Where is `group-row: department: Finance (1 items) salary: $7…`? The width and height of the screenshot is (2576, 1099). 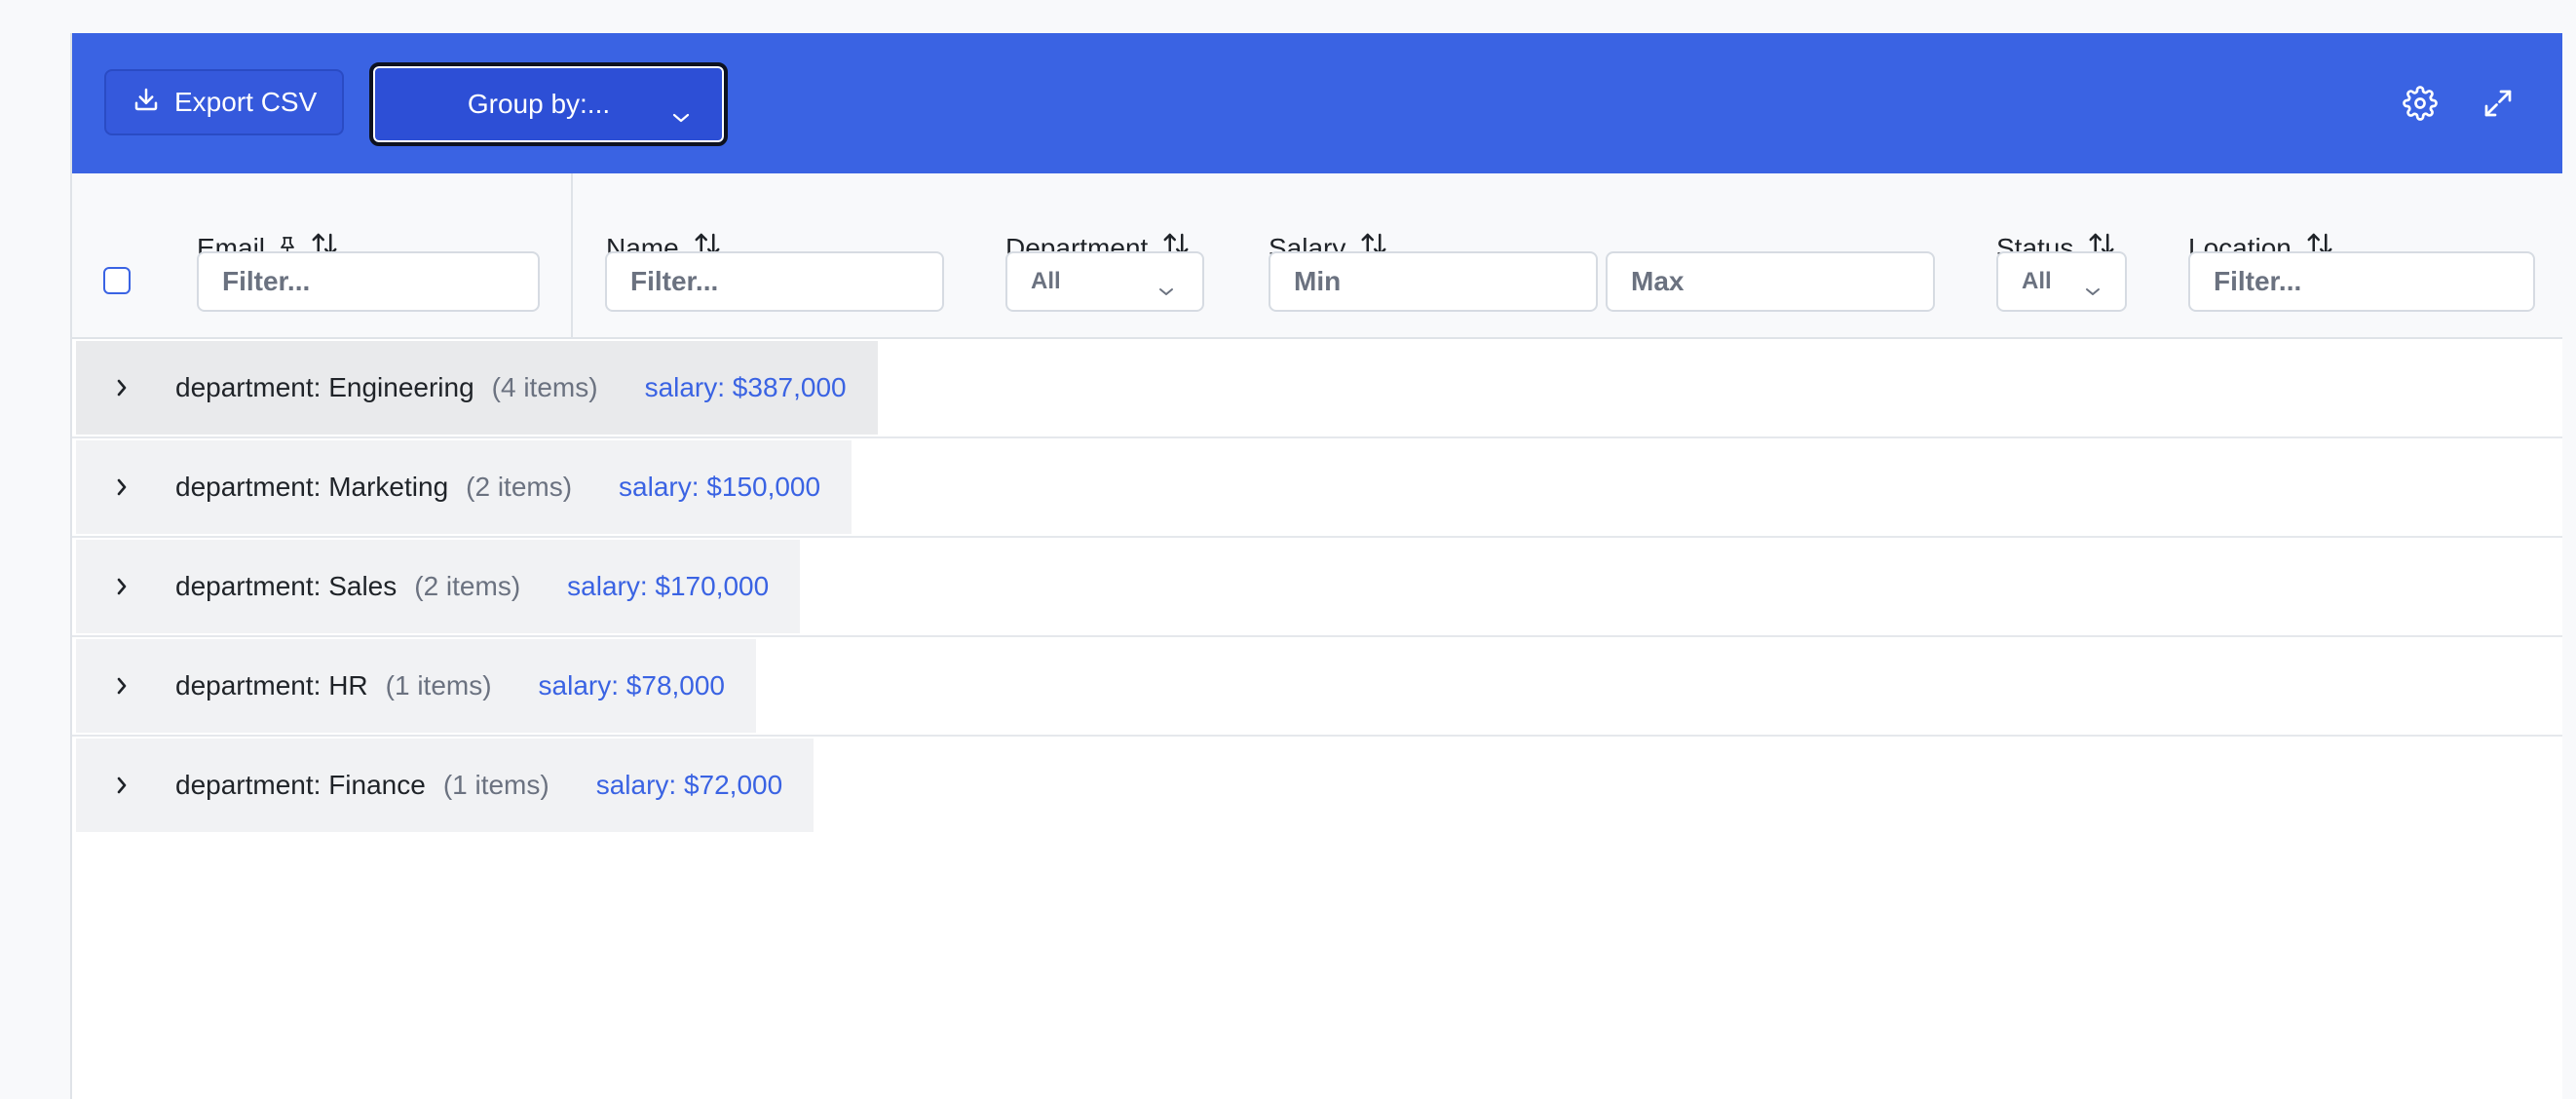 group-row: department: Finance (1 items) salary: $7… is located at coordinates (1317, 786).